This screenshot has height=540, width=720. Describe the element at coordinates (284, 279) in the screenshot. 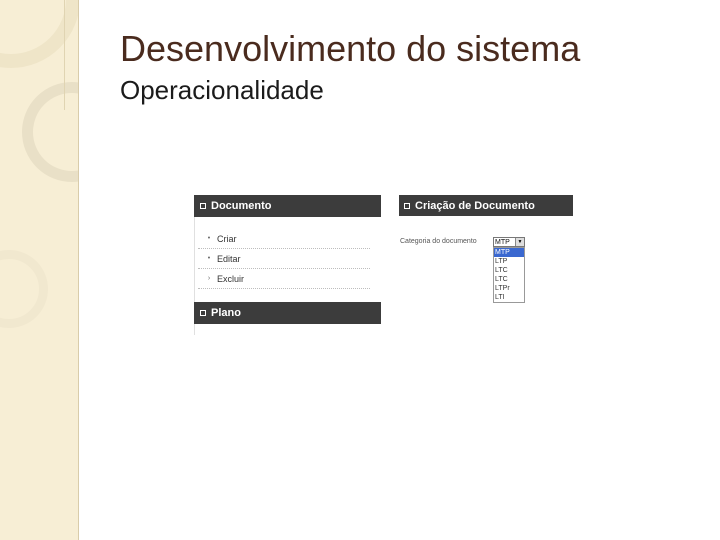

I see `menu-item-excluir: › Excluir` at that location.